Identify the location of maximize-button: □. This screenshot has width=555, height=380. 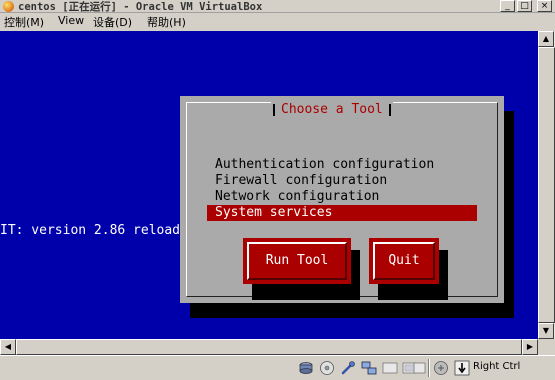
(524, 6).